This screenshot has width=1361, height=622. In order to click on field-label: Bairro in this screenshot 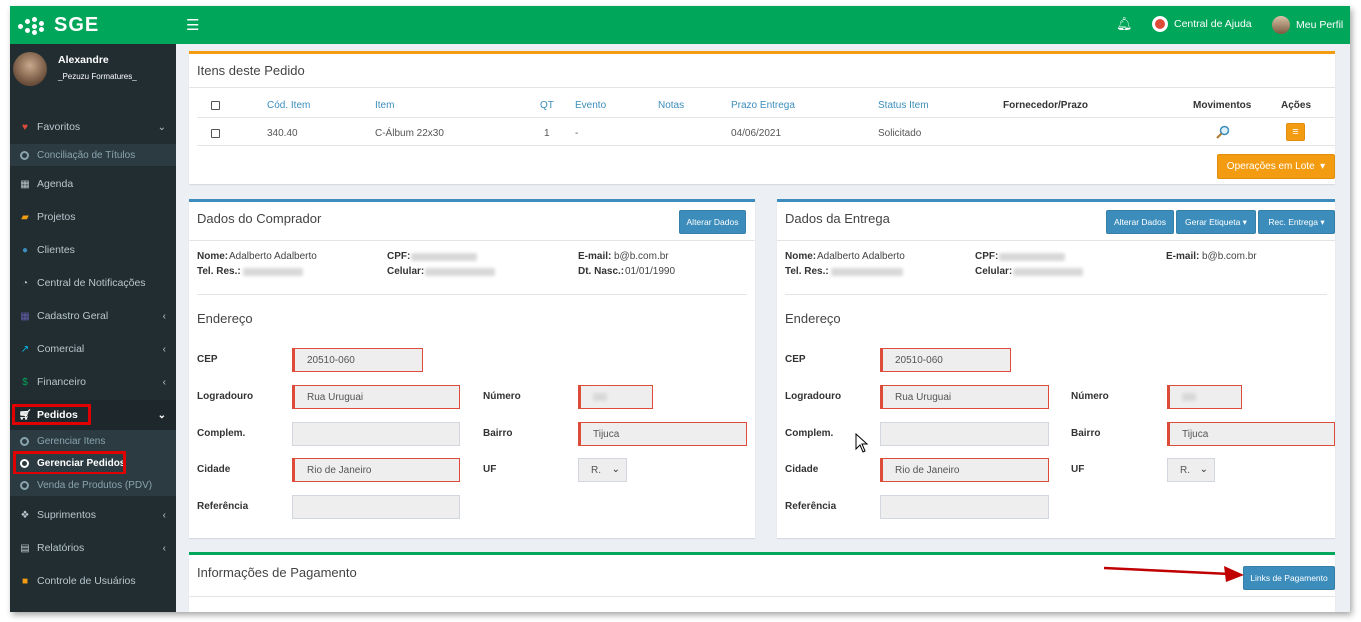, I will do `click(498, 433)`.